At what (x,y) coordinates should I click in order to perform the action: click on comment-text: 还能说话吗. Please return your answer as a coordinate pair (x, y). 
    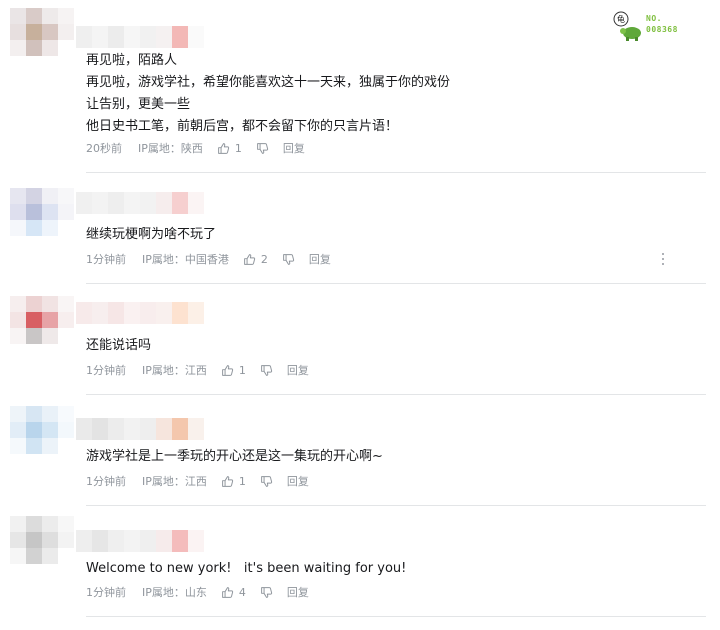
    Looking at the image, I should click on (119, 345).